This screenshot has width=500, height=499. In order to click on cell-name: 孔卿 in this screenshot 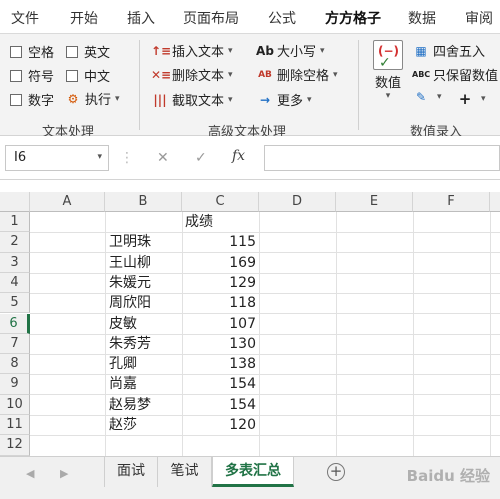, I will do `click(123, 364)`.